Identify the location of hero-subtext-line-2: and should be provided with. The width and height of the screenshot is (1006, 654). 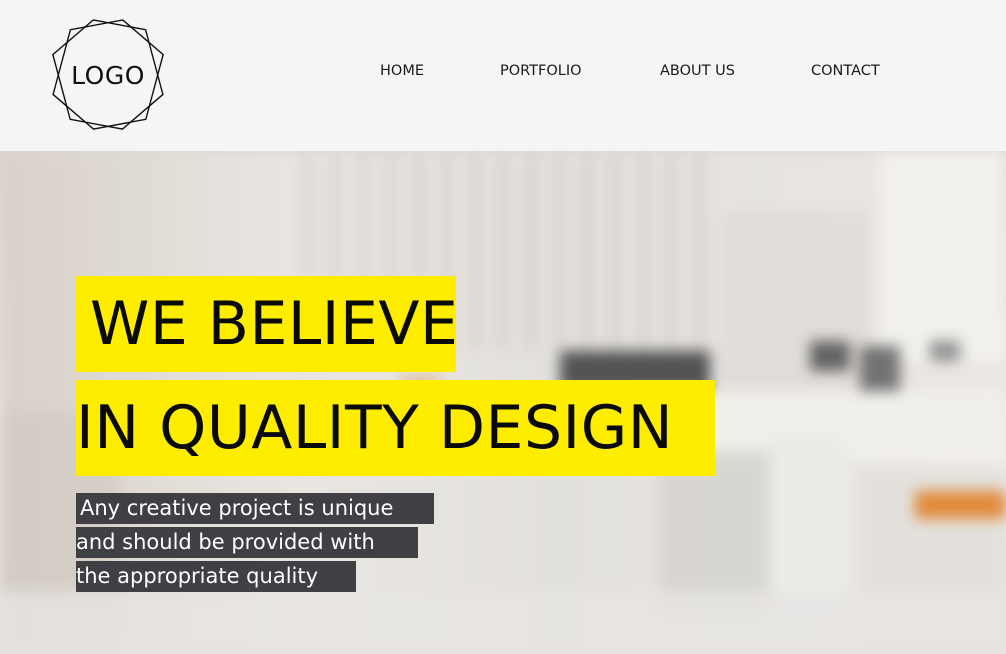
(247, 542).